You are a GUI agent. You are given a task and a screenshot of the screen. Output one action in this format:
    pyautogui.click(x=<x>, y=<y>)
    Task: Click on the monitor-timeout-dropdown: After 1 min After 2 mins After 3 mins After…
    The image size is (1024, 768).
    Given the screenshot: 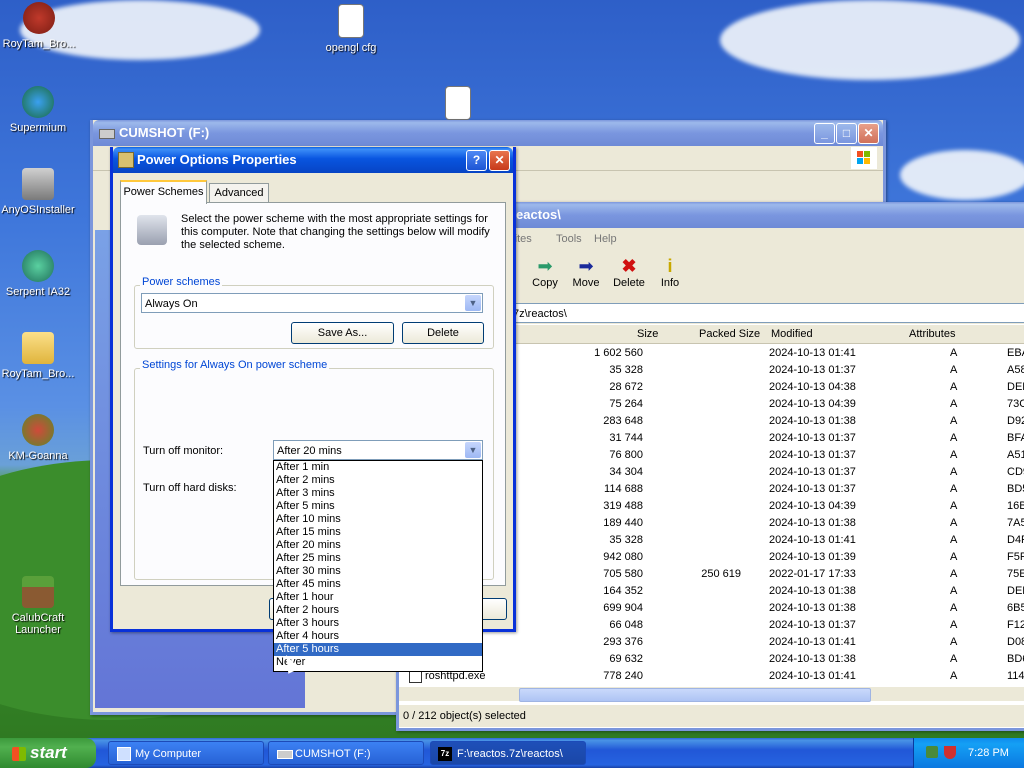 What is the action you would take?
    pyautogui.click(x=378, y=566)
    